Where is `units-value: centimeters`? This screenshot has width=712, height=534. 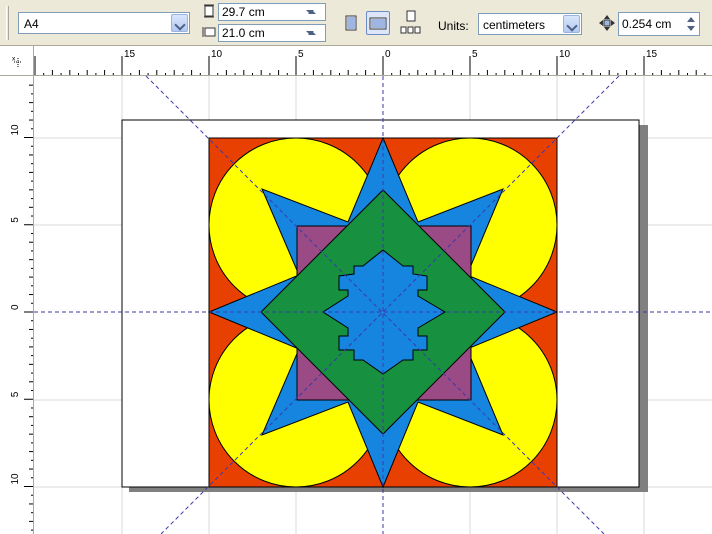 units-value: centimeters is located at coordinates (514, 25).